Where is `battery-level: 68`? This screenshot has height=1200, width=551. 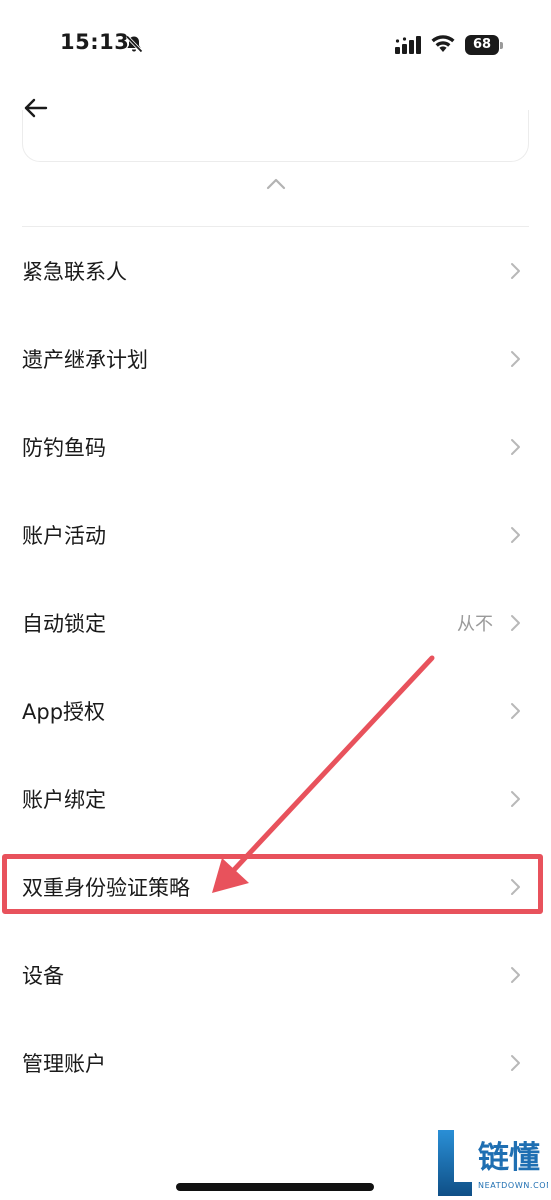
battery-level: 68 is located at coordinates (482, 45).